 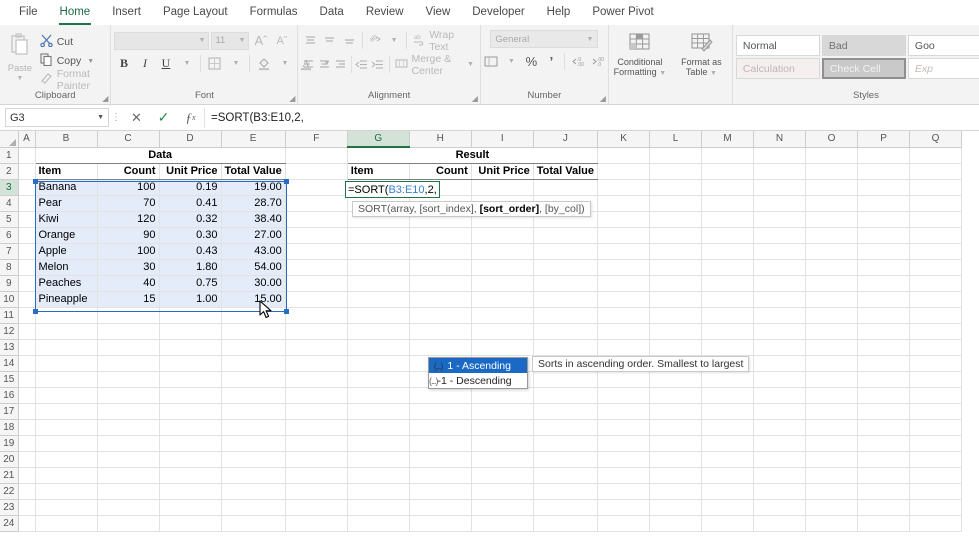 What do you see at coordinates (676, 187) in the screenshot?
I see `cell-L3` at bounding box center [676, 187].